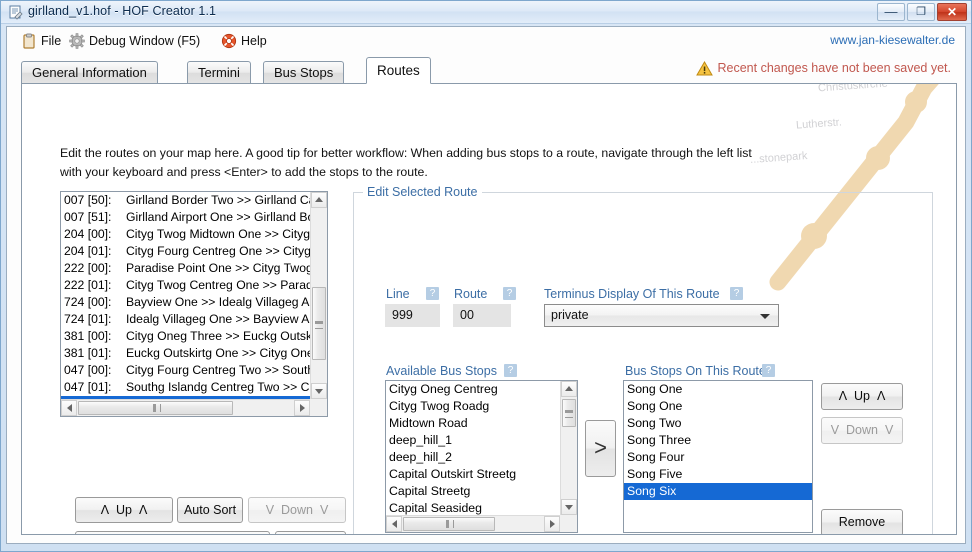 The width and height of the screenshot is (972, 552). What do you see at coordinates (304, 72) in the screenshot?
I see `tab-bus-stops: Bus Stops` at bounding box center [304, 72].